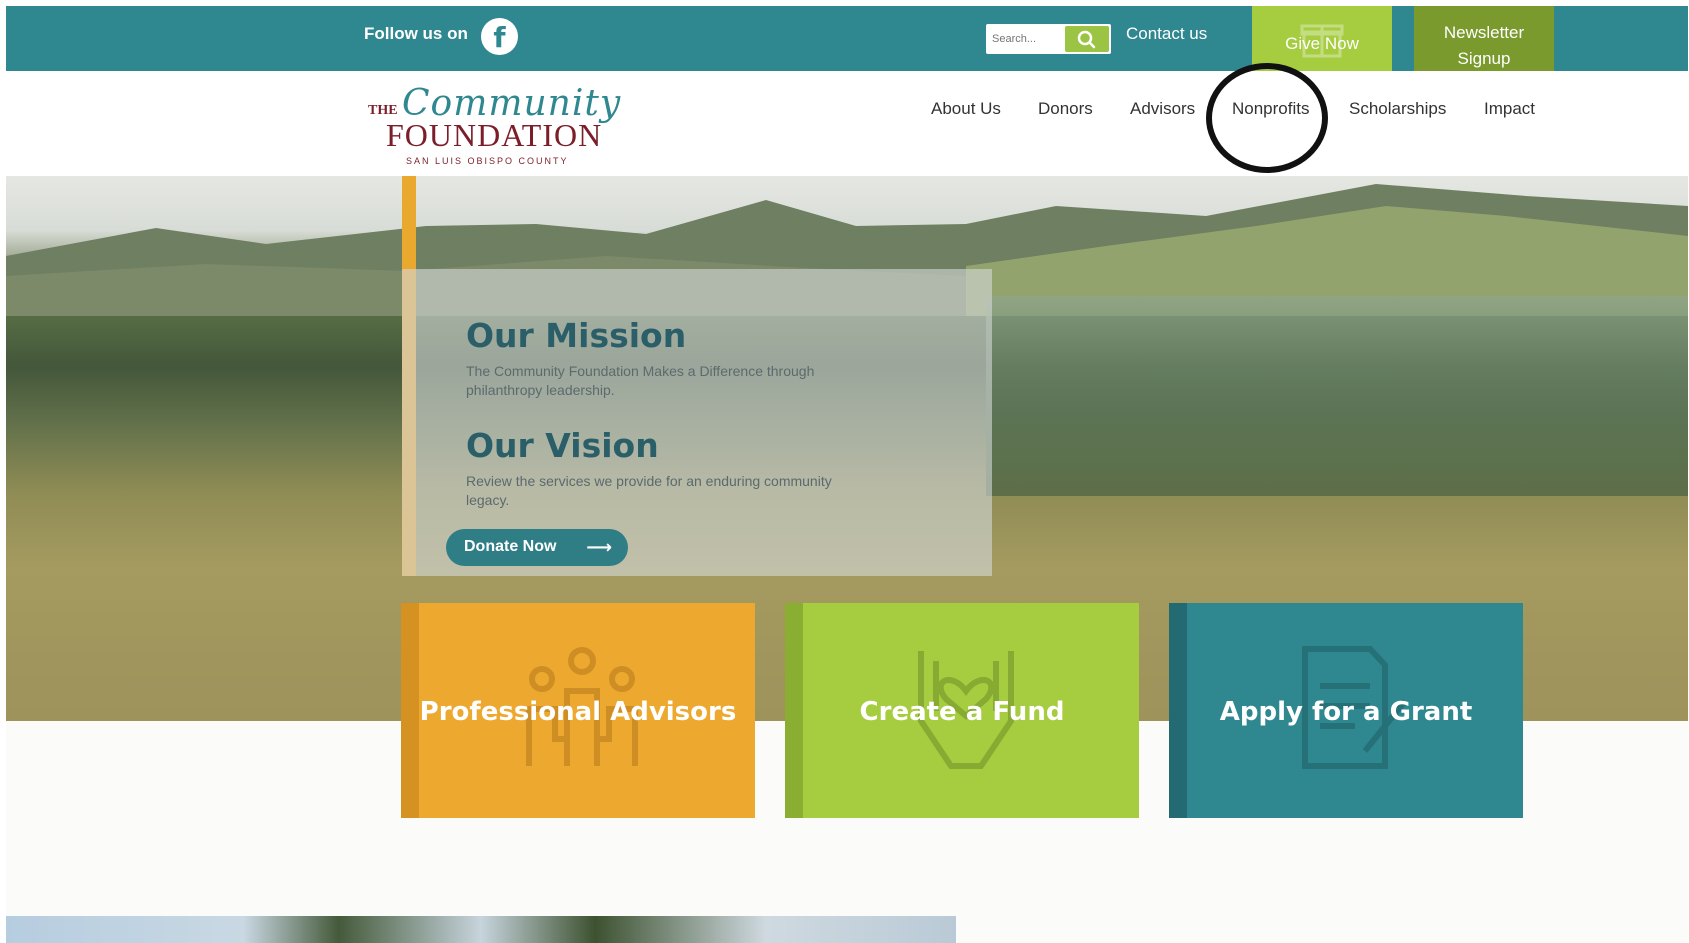 The image size is (1689, 943). I want to click on card-professional-advisors: Professional Advisors, so click(578, 710).